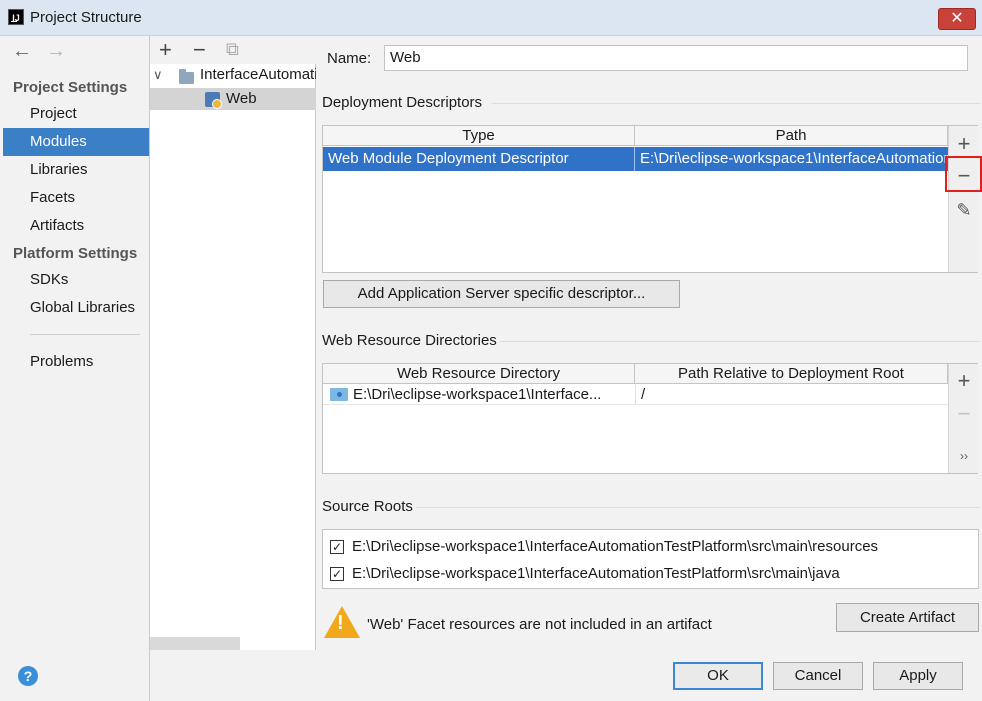  I want to click on ok-button: OK, so click(718, 676).